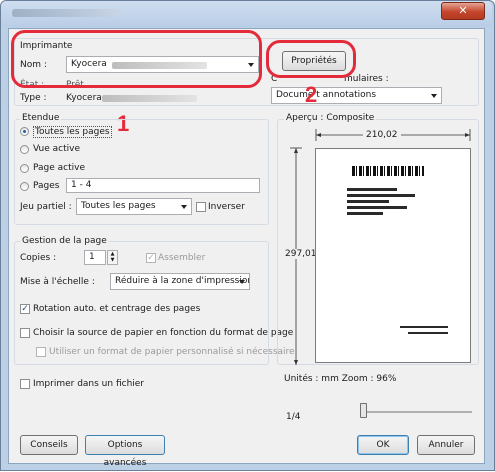 The width and height of the screenshot is (495, 472). Describe the element at coordinates (366, 79) in the screenshot. I see `comments-forms-label-end: mulaires :` at that location.